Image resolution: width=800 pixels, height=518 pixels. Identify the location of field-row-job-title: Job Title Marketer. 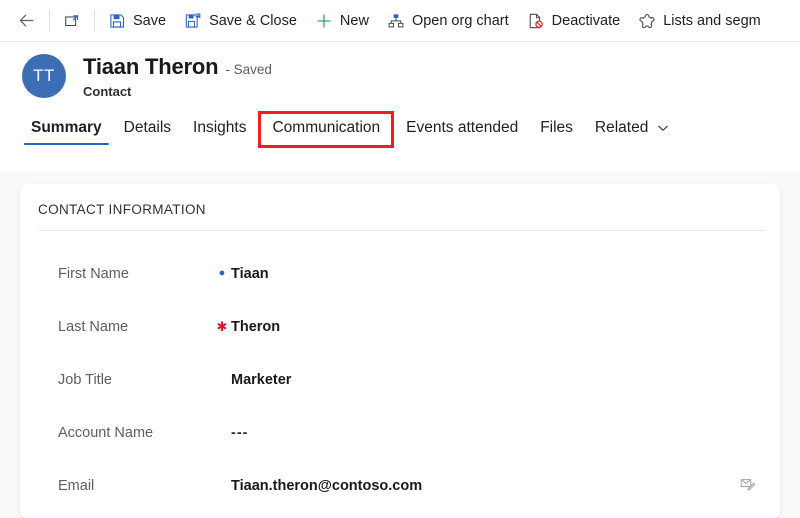
(400, 379).